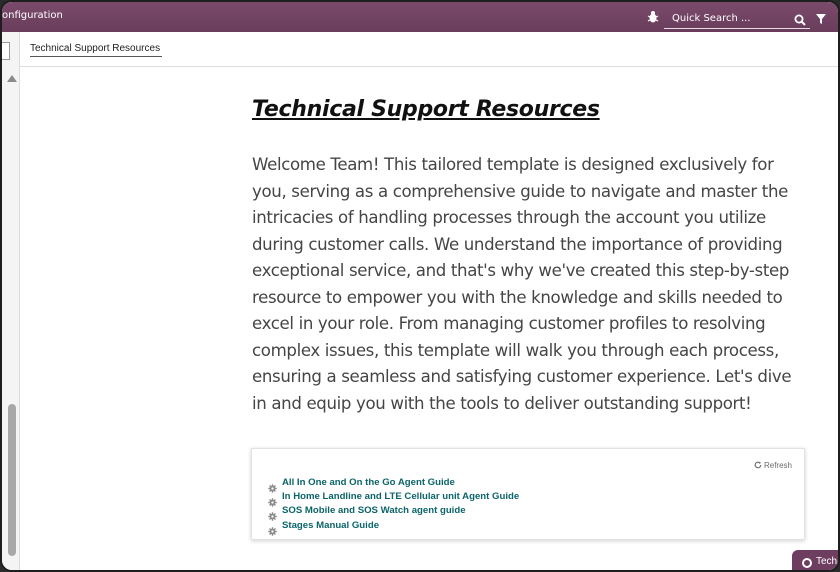 Image resolution: width=840 pixels, height=572 pixels. I want to click on breadcrumb: Technical Support Resources, so click(429, 49).